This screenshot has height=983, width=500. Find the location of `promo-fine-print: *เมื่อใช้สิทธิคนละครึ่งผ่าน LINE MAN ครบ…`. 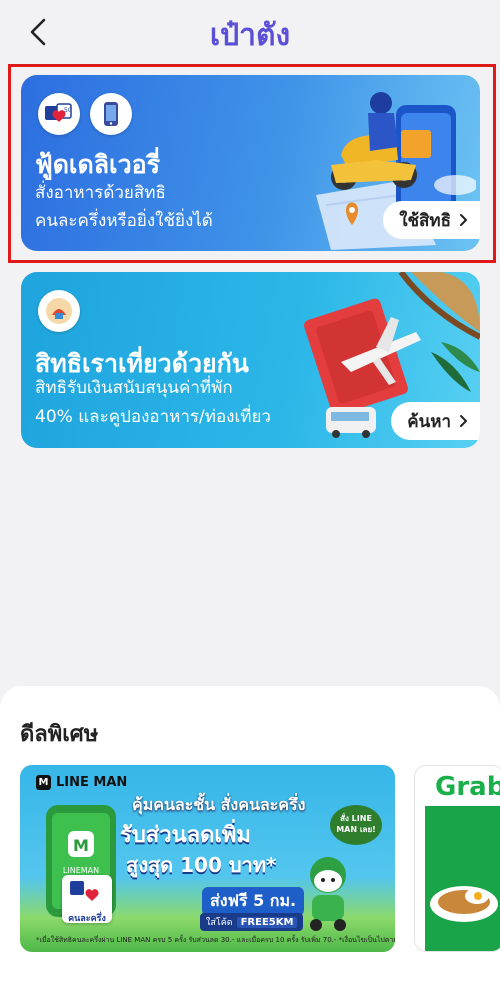

promo-fine-print: *เมื่อใช้สิทธิคนละครึ่งผ่าน LINE MAN ครบ… is located at coordinates (215, 940).